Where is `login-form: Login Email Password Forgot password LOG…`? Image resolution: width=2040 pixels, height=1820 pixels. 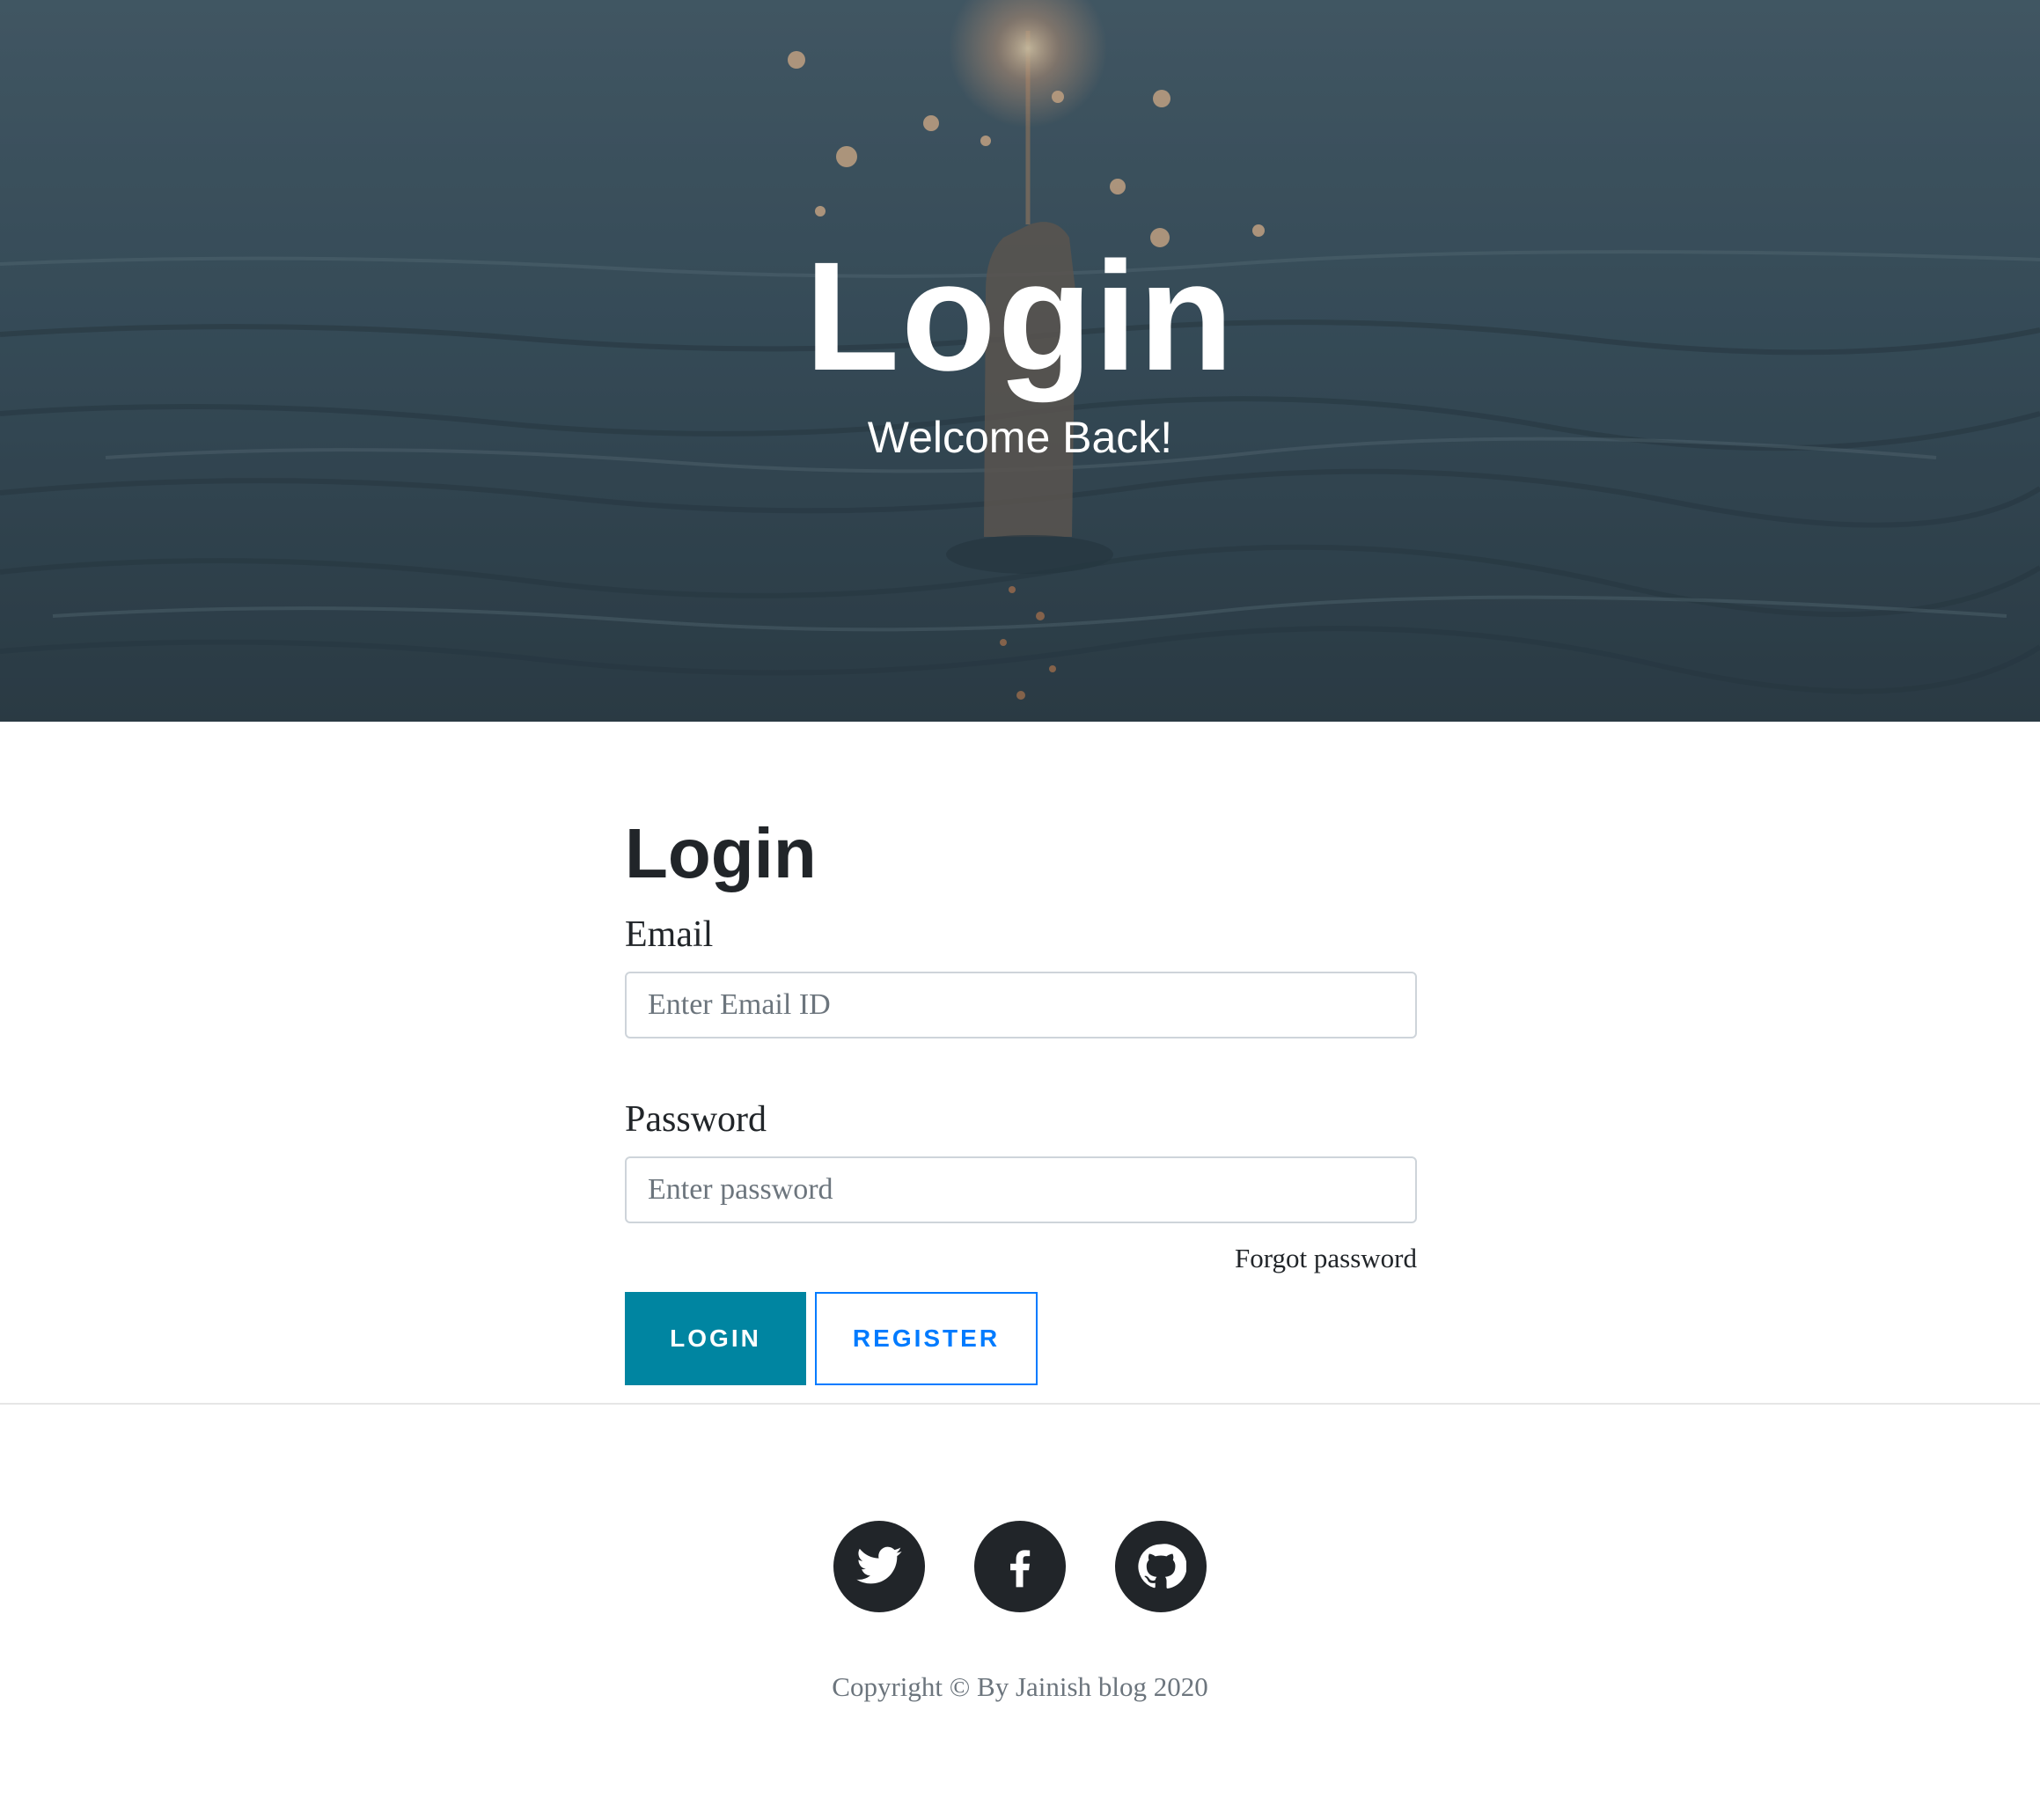 login-form: Login Email Password Forgot password LOG… is located at coordinates (1021, 1097).